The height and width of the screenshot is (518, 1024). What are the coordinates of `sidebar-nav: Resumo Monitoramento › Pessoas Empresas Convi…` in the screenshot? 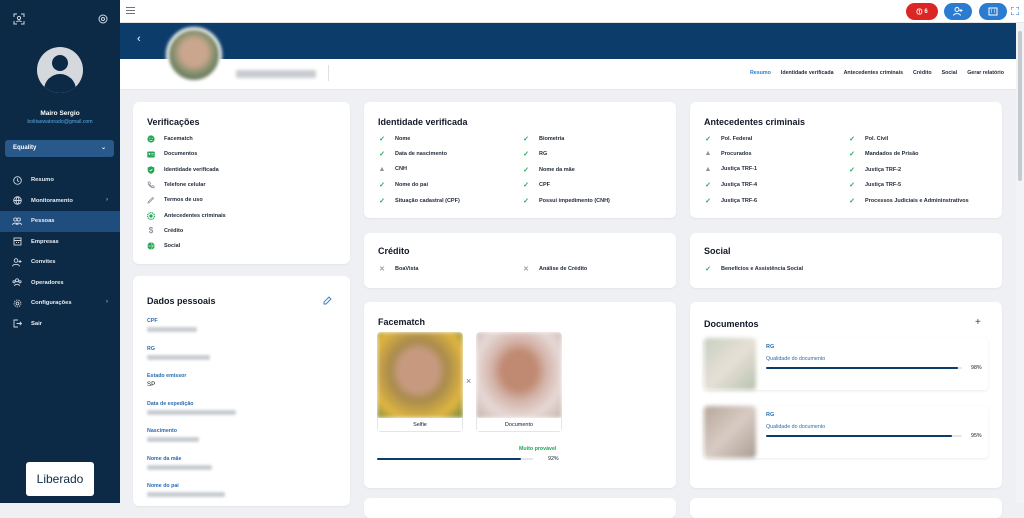 It's located at (60, 252).